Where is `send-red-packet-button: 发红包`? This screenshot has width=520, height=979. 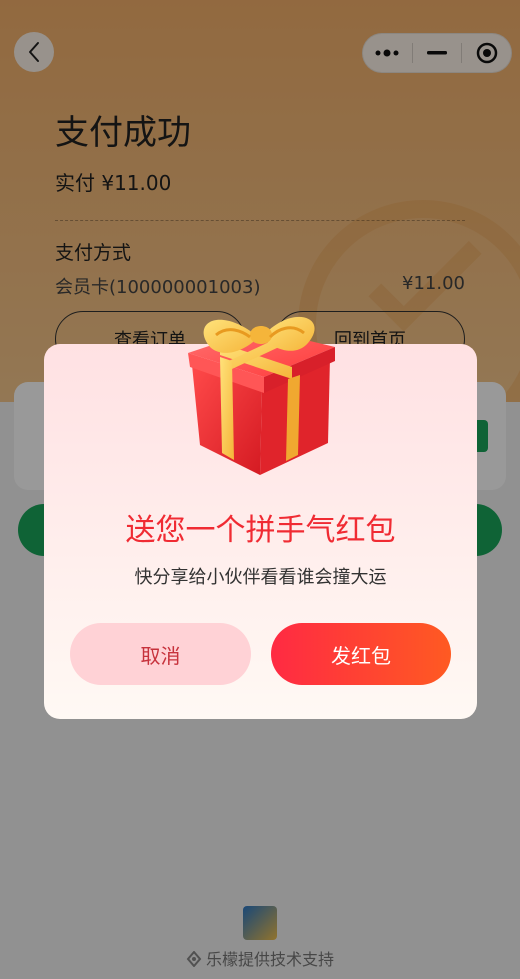
send-red-packet-button: 发红包 is located at coordinates (361, 654).